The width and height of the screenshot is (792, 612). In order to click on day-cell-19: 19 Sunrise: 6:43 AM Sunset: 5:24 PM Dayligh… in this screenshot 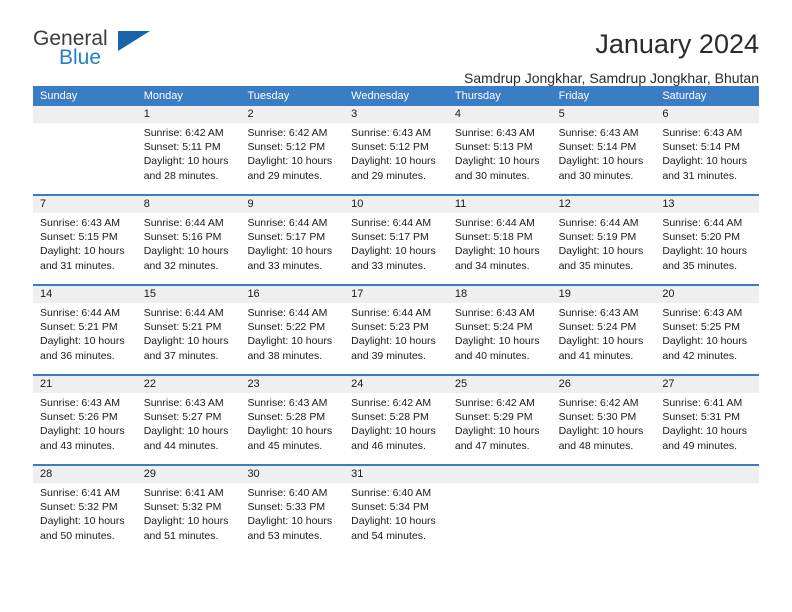, I will do `click(603, 330)`.